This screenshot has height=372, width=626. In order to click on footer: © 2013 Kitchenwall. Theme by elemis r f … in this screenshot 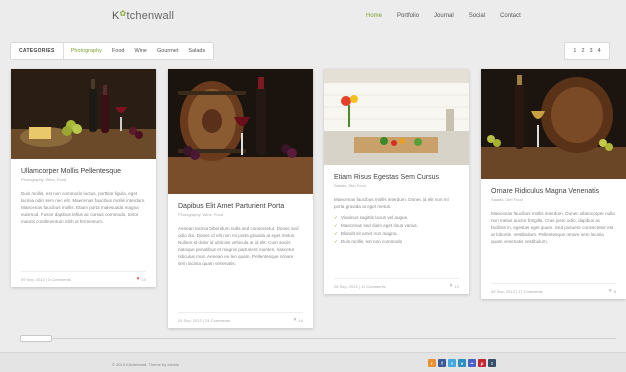, I will do `click(313, 362)`.